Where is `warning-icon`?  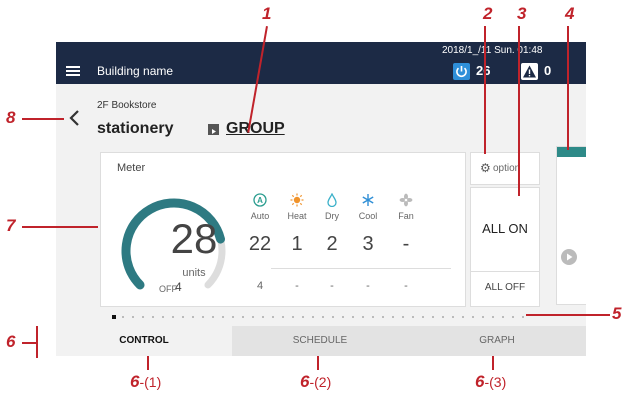 warning-icon is located at coordinates (529, 71).